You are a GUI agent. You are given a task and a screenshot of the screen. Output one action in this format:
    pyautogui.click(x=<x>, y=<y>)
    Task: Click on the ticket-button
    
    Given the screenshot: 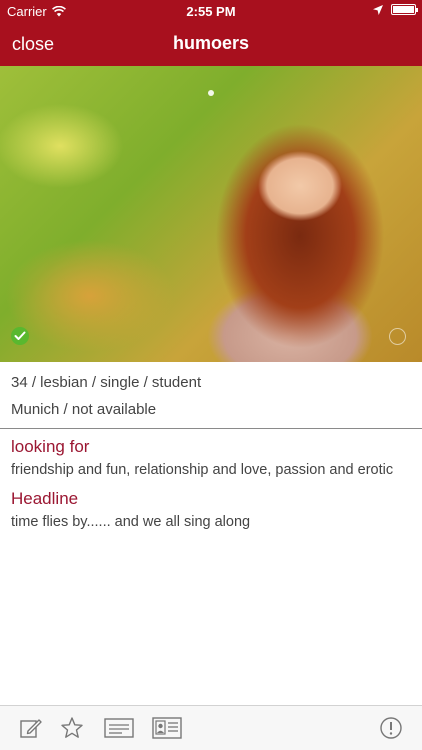 What is the action you would take?
    pyautogui.click(x=119, y=728)
    